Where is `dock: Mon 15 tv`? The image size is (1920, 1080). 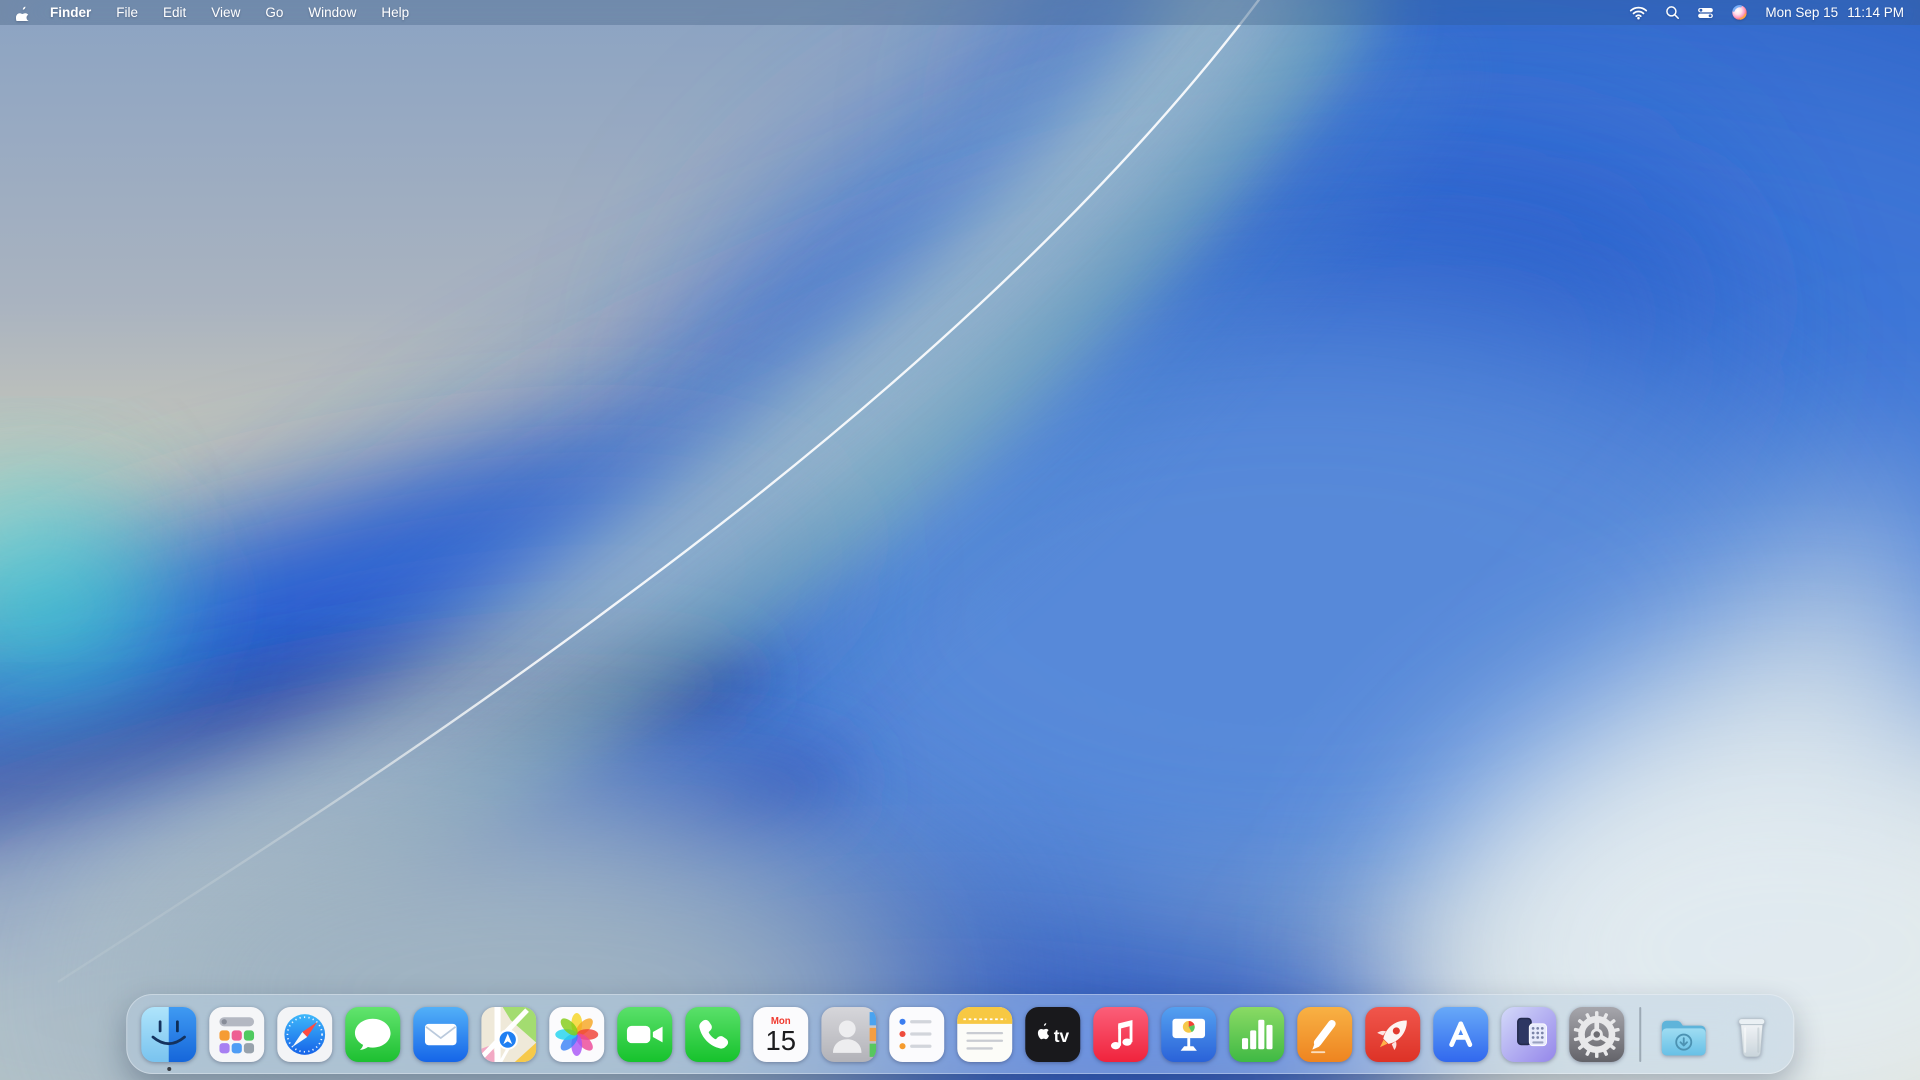 dock: Mon 15 tv is located at coordinates (960, 1034).